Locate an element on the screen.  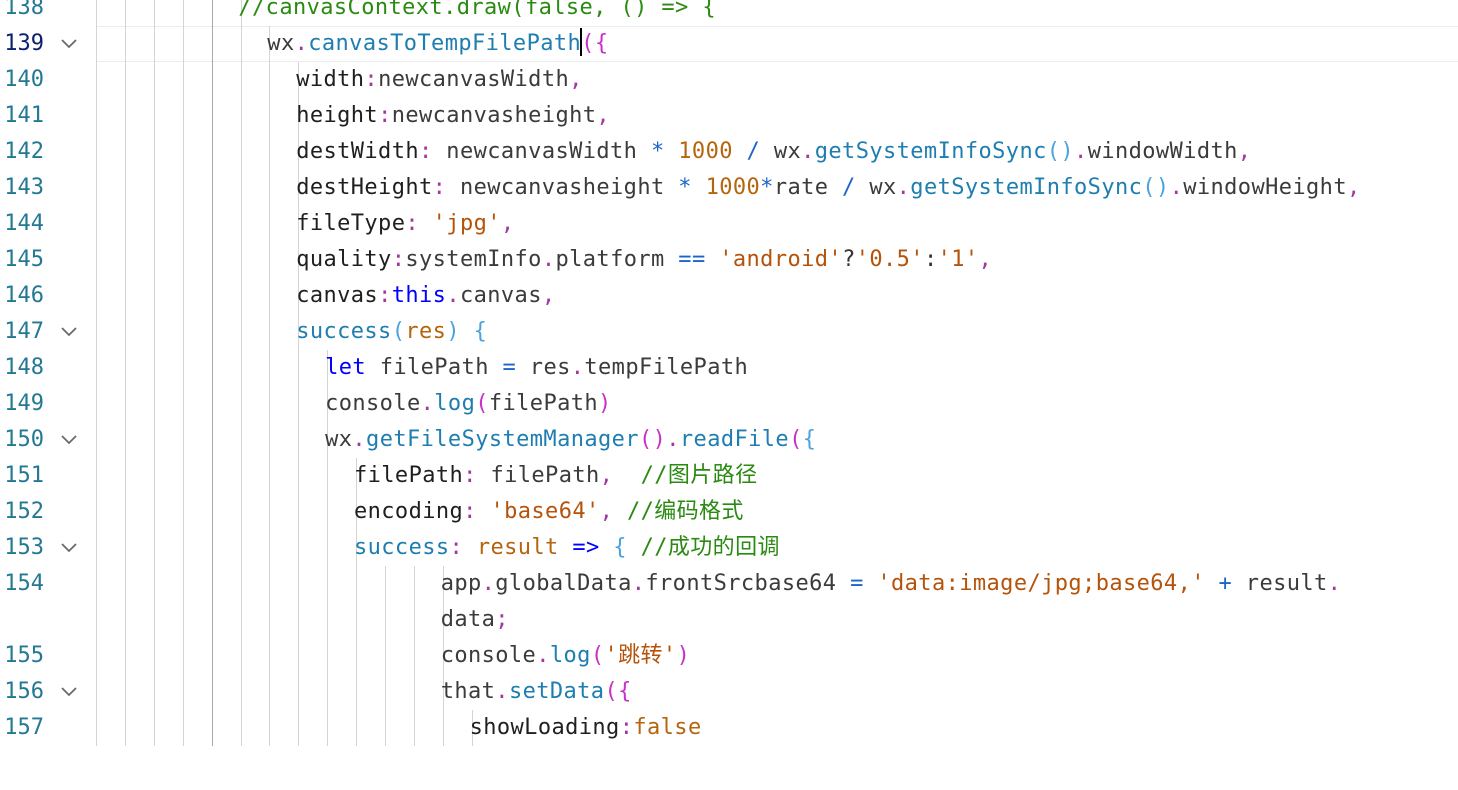
code-text: that.setData({ is located at coordinates (536, 692).